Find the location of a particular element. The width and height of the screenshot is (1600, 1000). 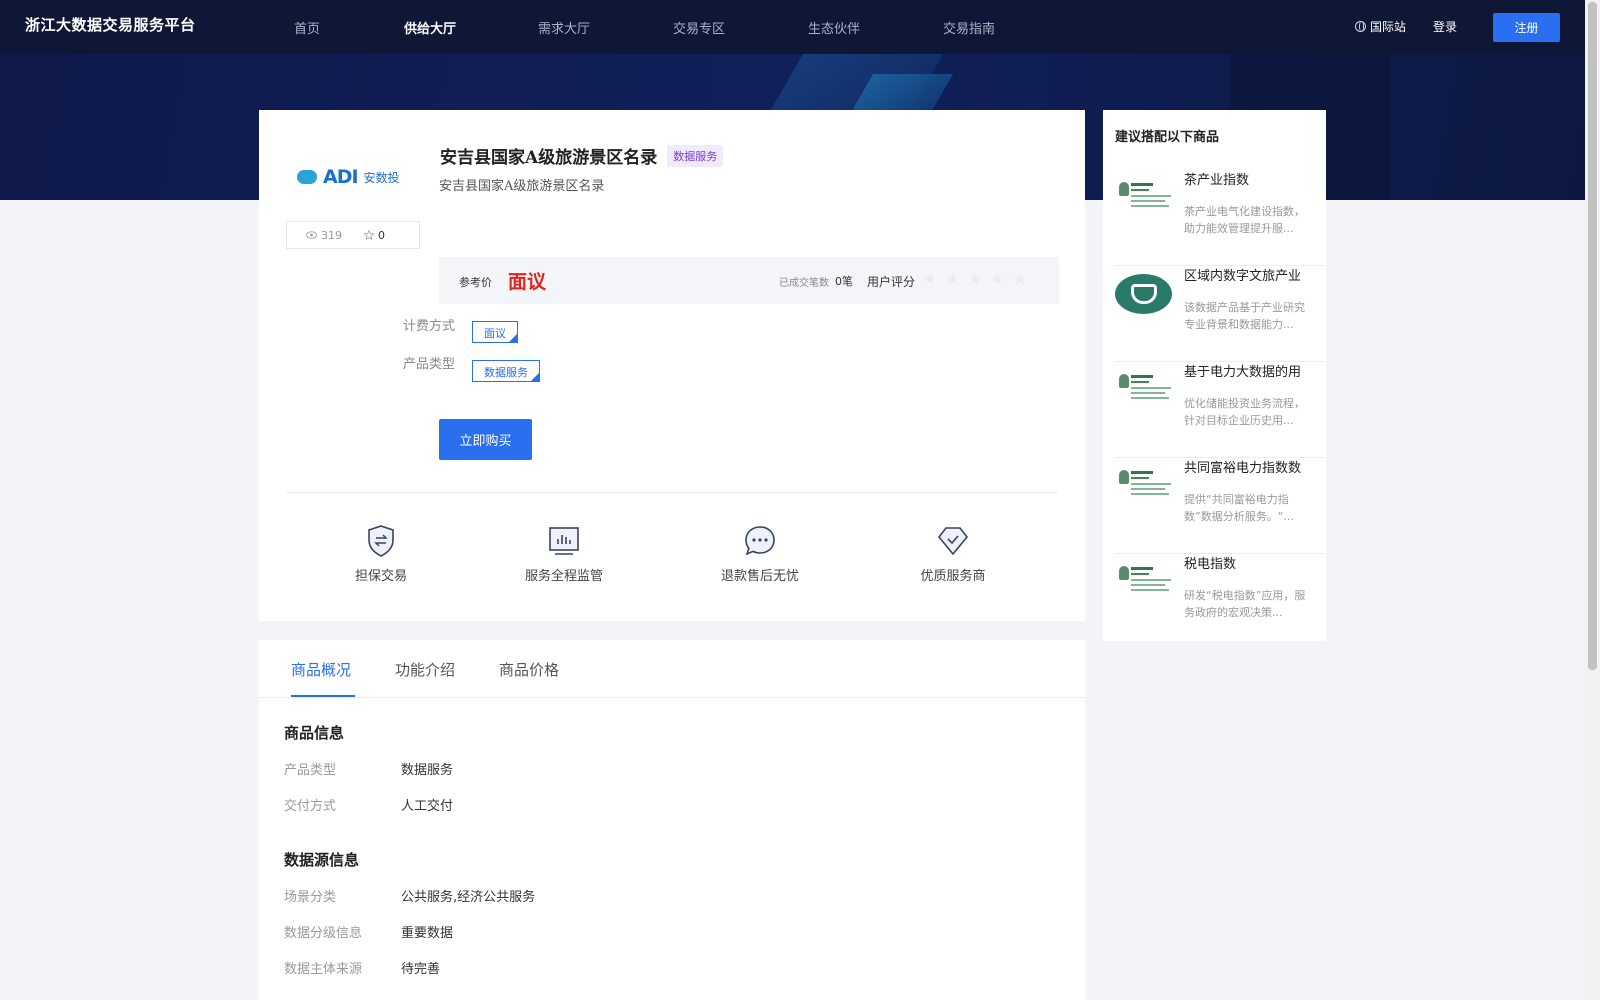

chat-bubble-icon is located at coordinates (760, 541).